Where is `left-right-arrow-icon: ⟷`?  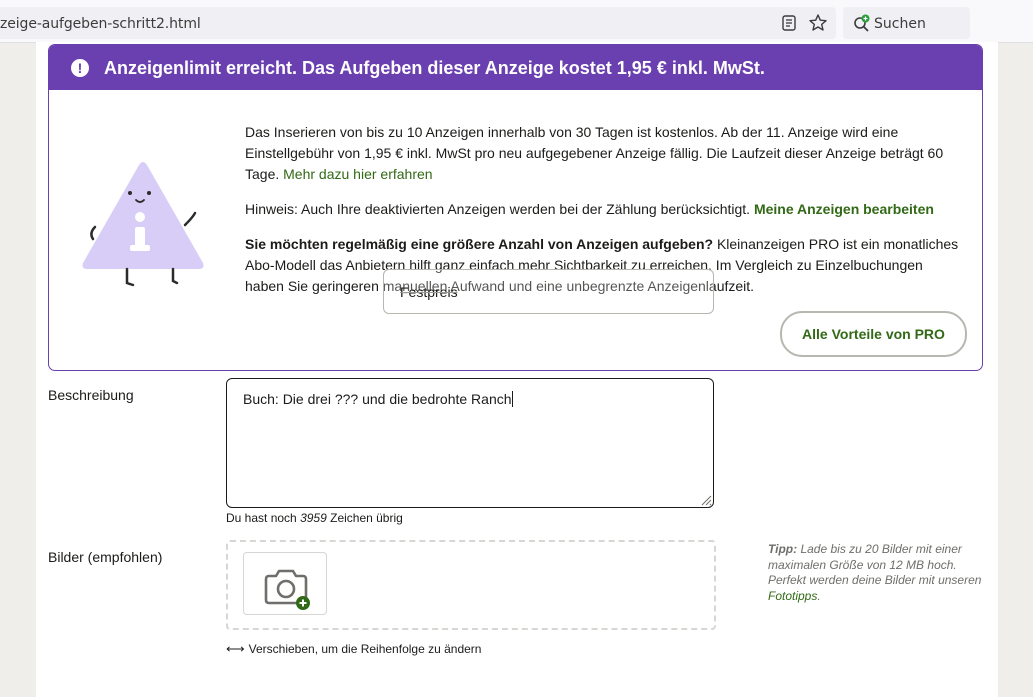
left-right-arrow-icon: ⟷ is located at coordinates (235, 648).